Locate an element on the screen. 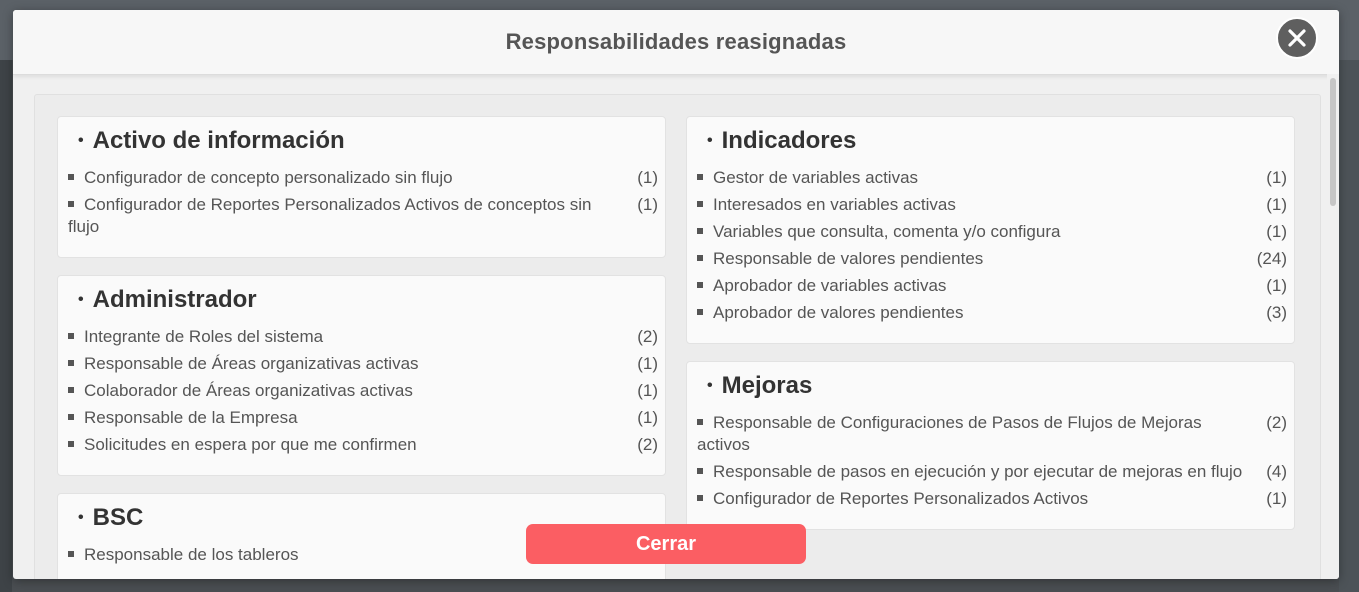 This screenshot has height=592, width=1359. list-item: Interesados en variables activas (1) is located at coordinates (992, 205).